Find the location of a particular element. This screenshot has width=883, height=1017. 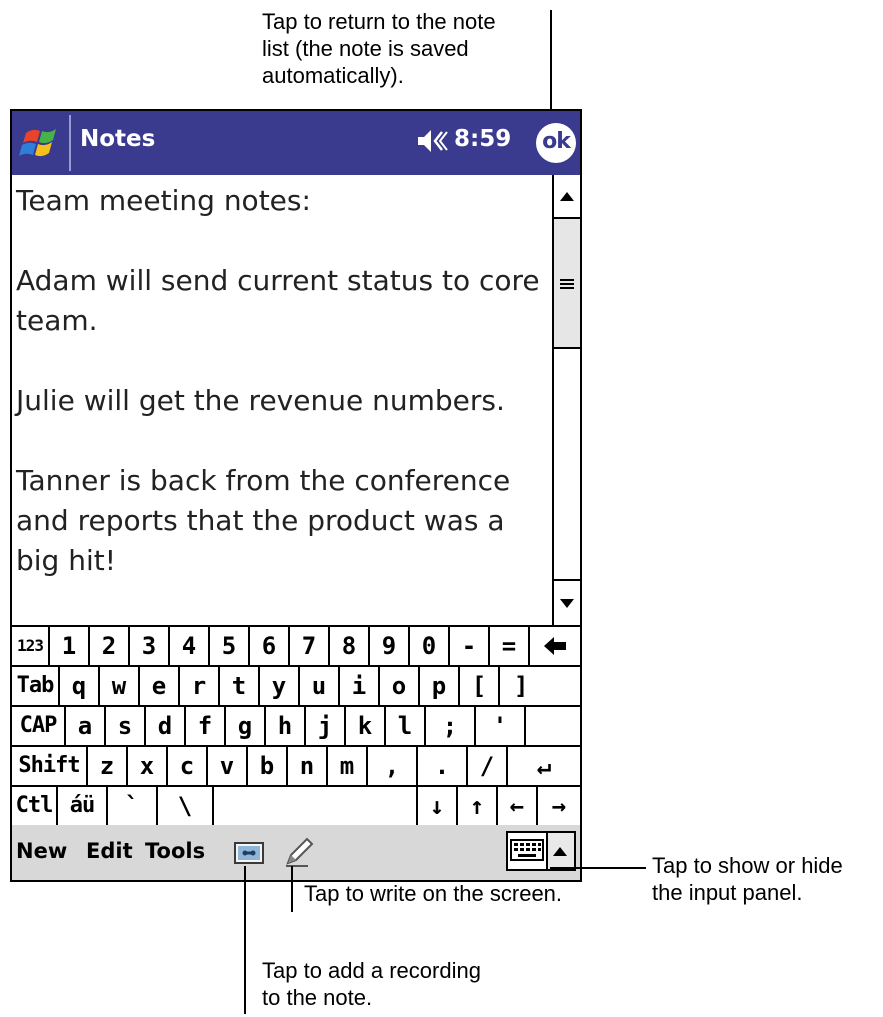

key-123: 123 is located at coordinates (31, 646).